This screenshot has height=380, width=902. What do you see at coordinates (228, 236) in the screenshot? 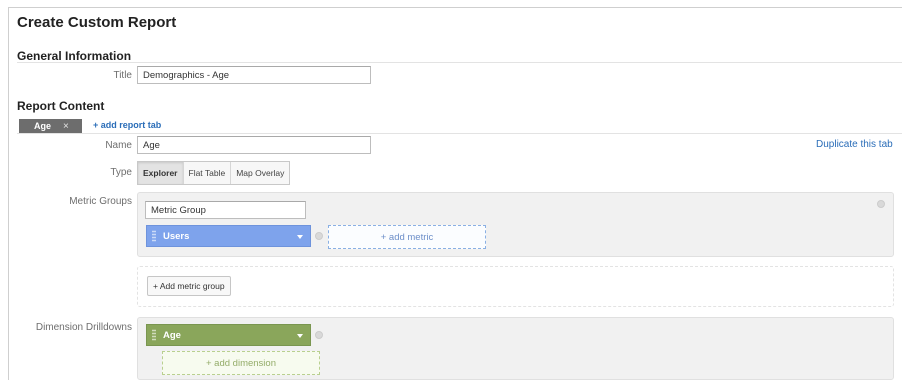
I see `metric-users-pill: Users` at bounding box center [228, 236].